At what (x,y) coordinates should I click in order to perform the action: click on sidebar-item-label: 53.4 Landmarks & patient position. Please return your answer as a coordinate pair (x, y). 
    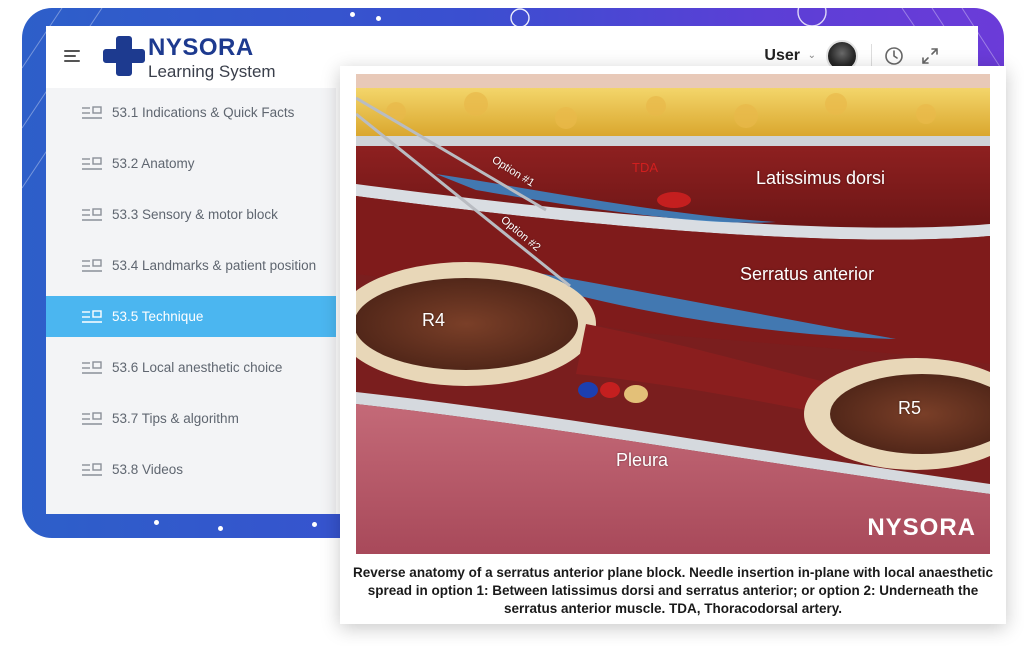
    Looking at the image, I should click on (214, 265).